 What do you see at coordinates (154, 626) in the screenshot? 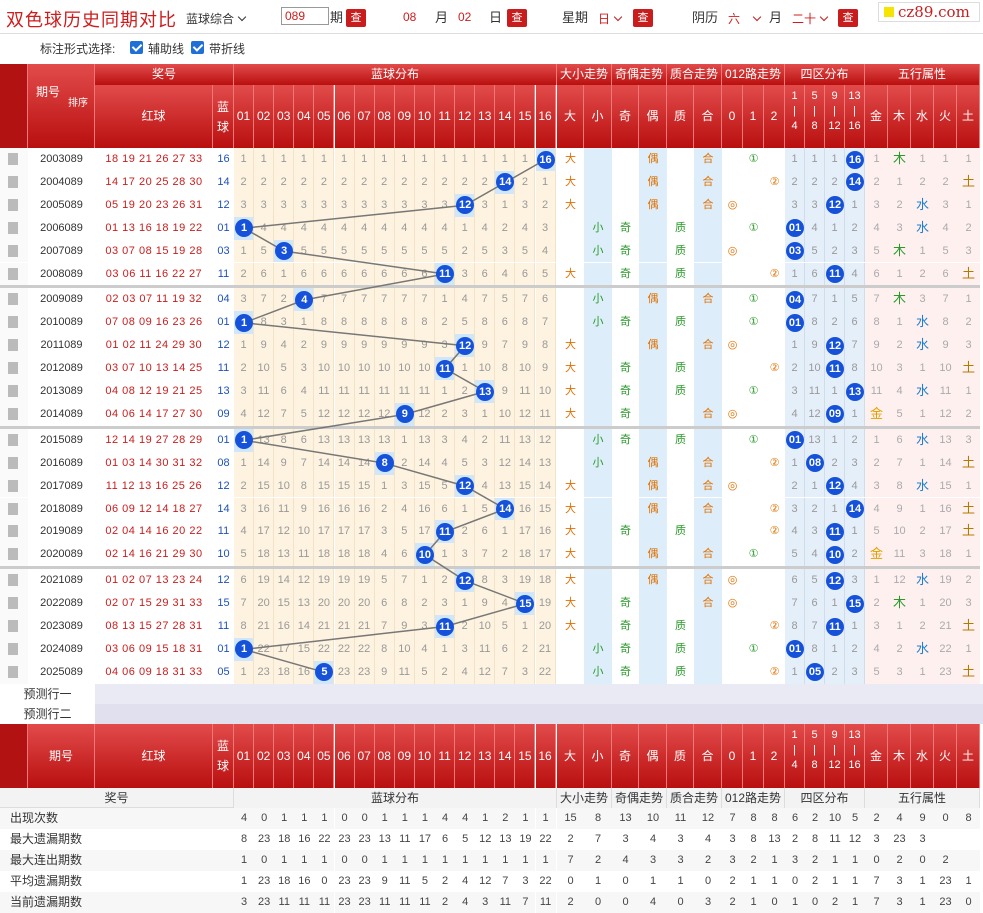
I see `red-balls-cell: 08 13 15 27 28 31` at bounding box center [154, 626].